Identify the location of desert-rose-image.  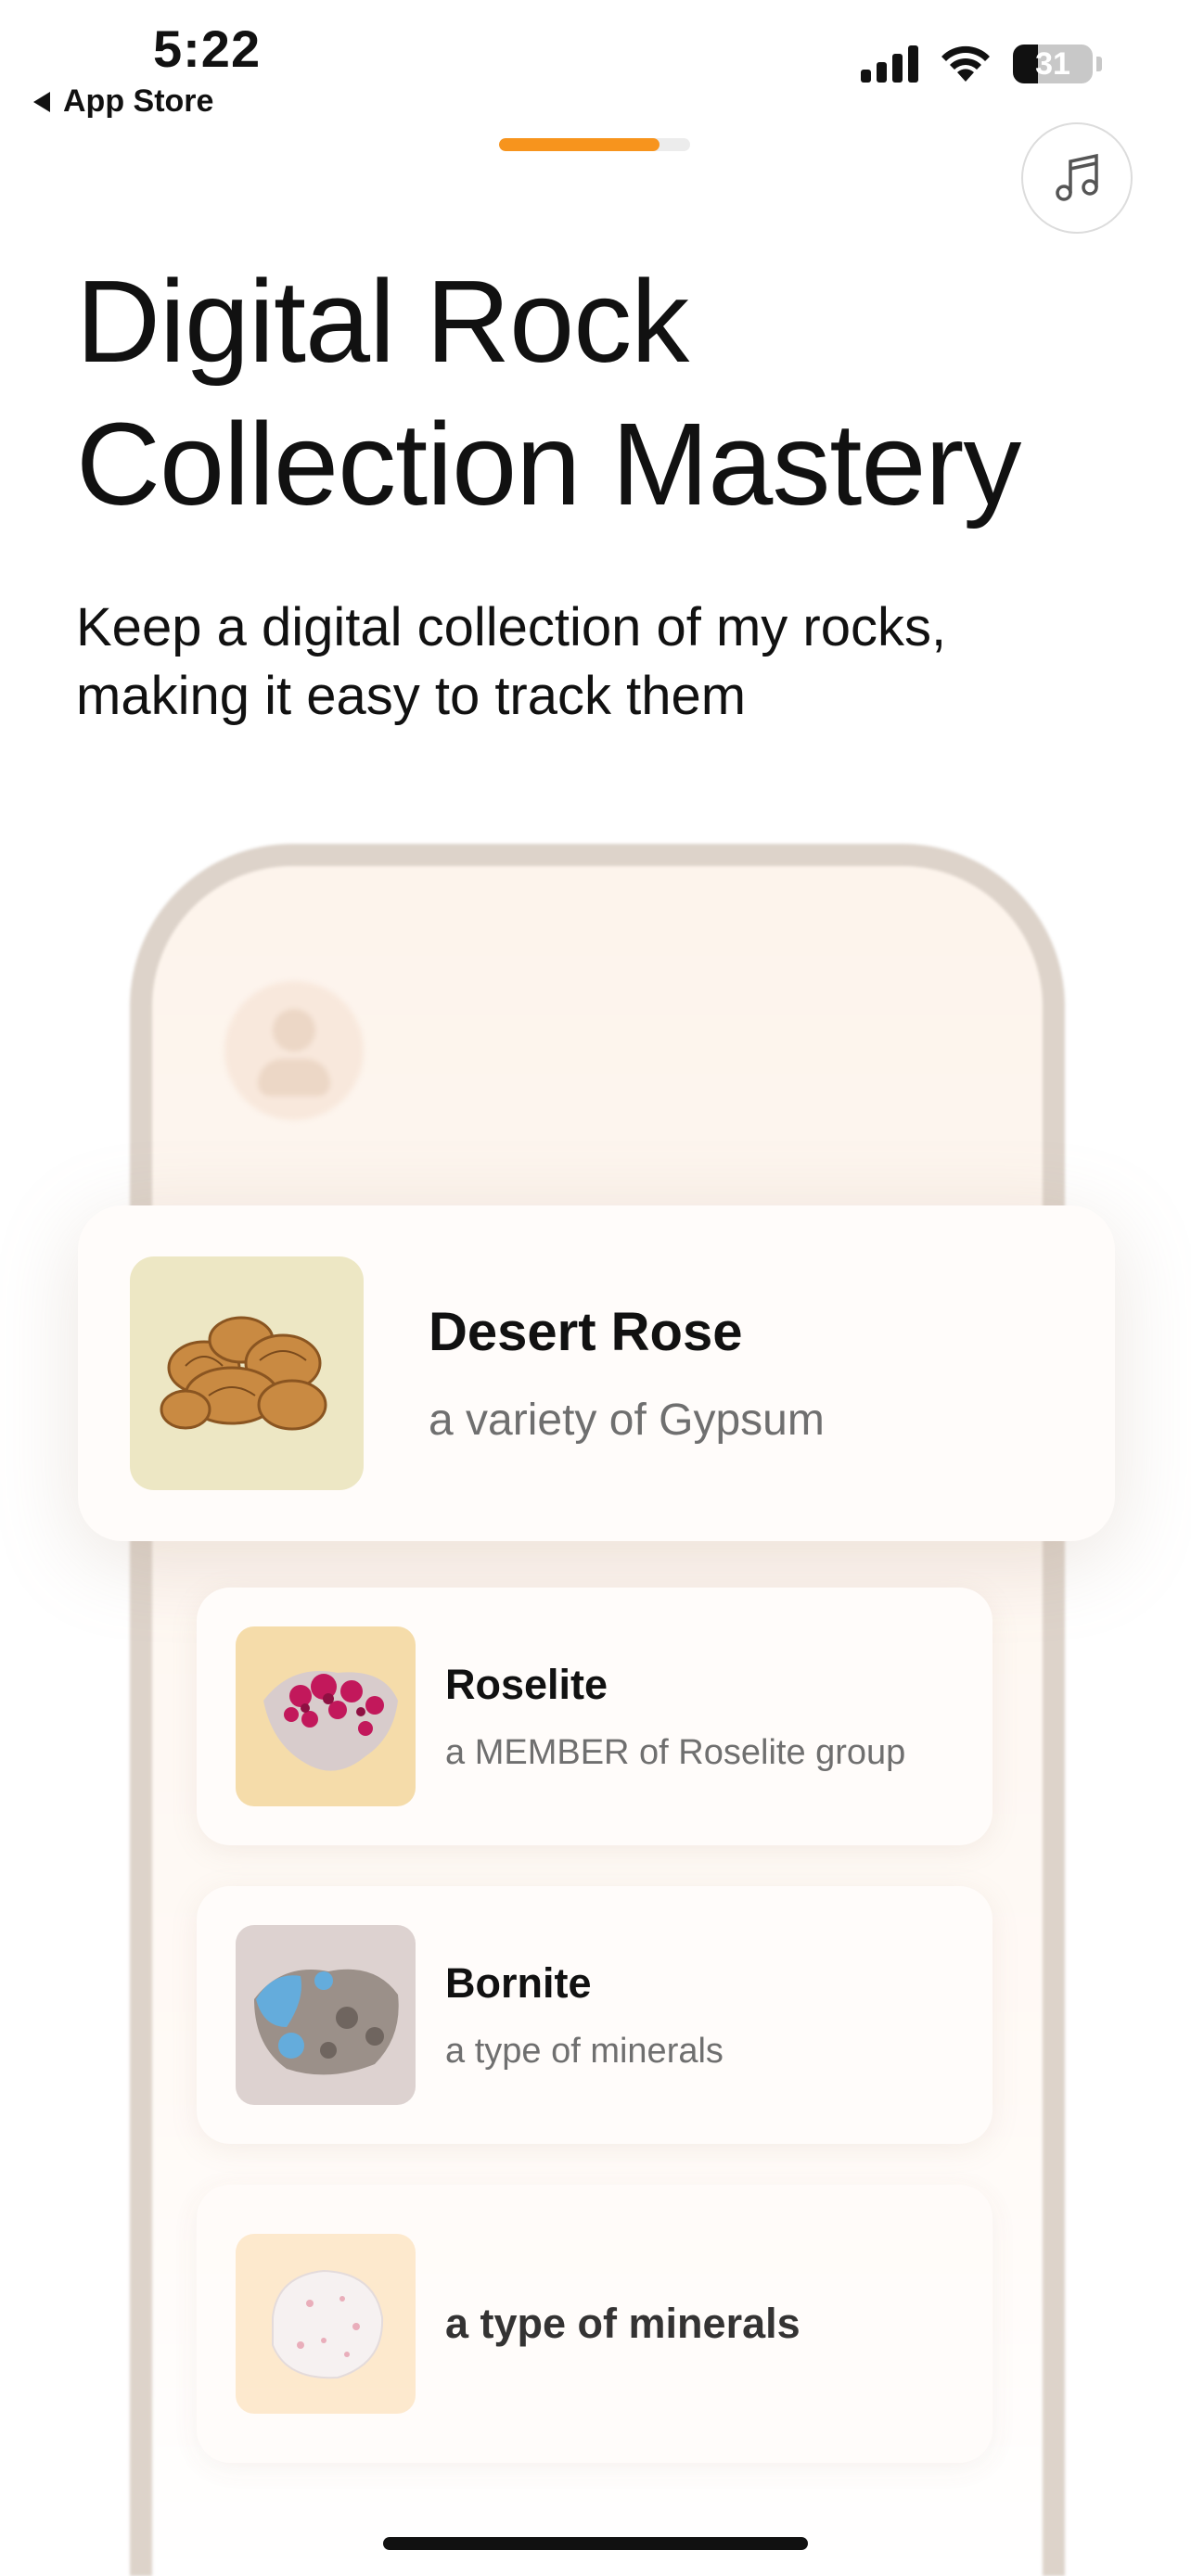
(247, 1373).